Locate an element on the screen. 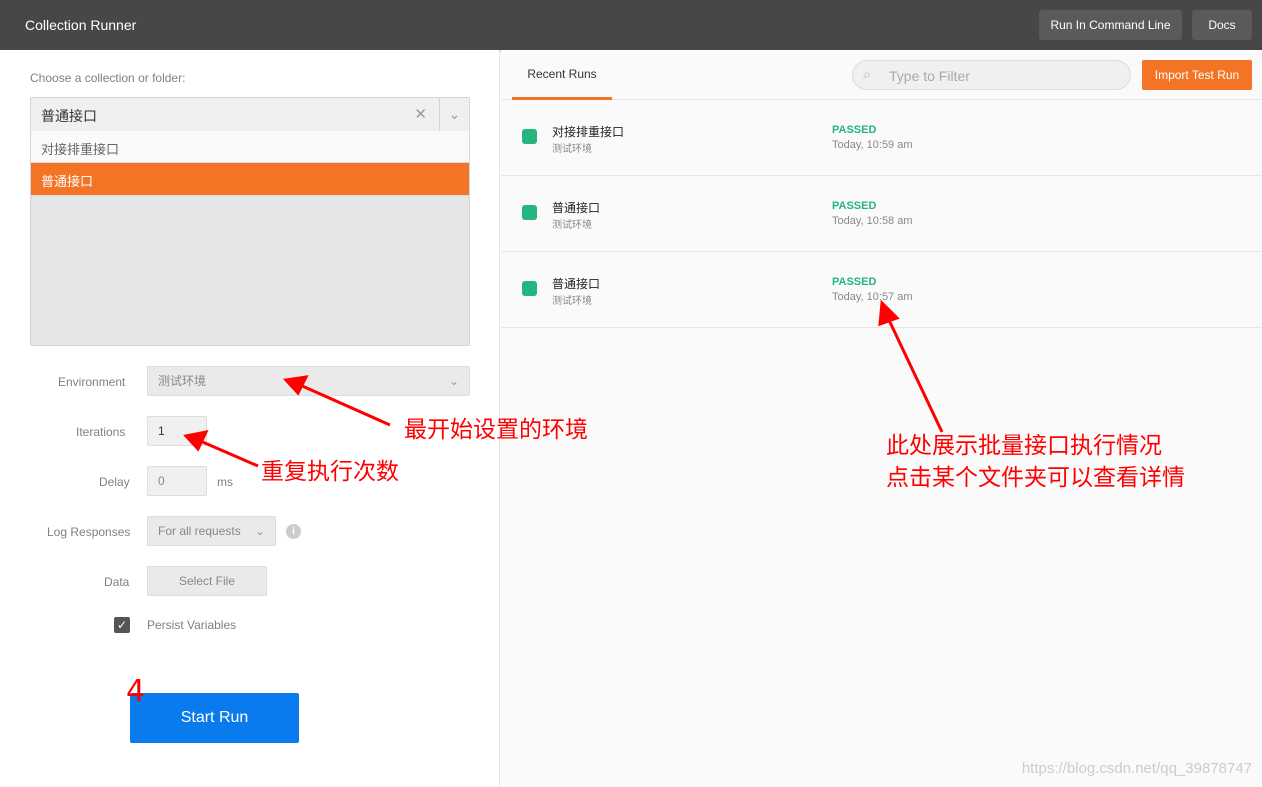 This screenshot has height=787, width=1262. arrow-iterations is located at coordinates (228, 453).